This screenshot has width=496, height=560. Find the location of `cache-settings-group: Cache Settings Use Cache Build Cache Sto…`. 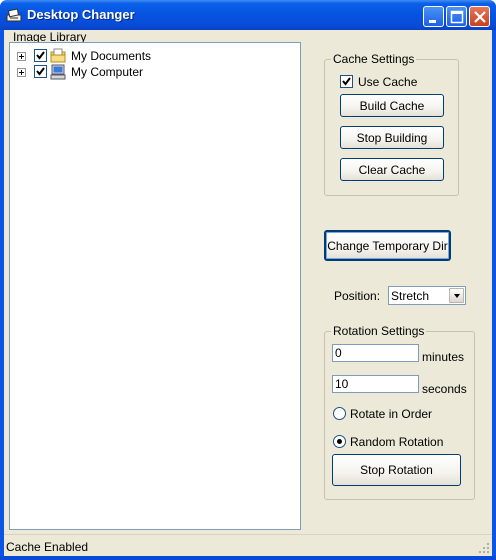

cache-settings-group: Cache Settings Use Cache Build Cache Sto… is located at coordinates (391, 124).